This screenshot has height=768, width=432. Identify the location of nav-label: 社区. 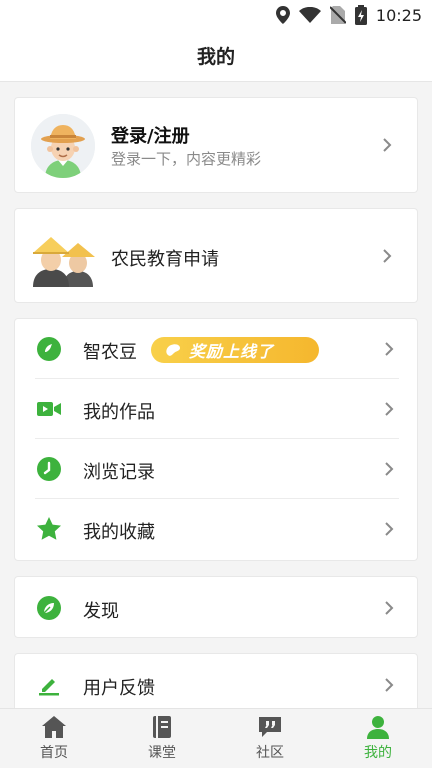
(270, 753).